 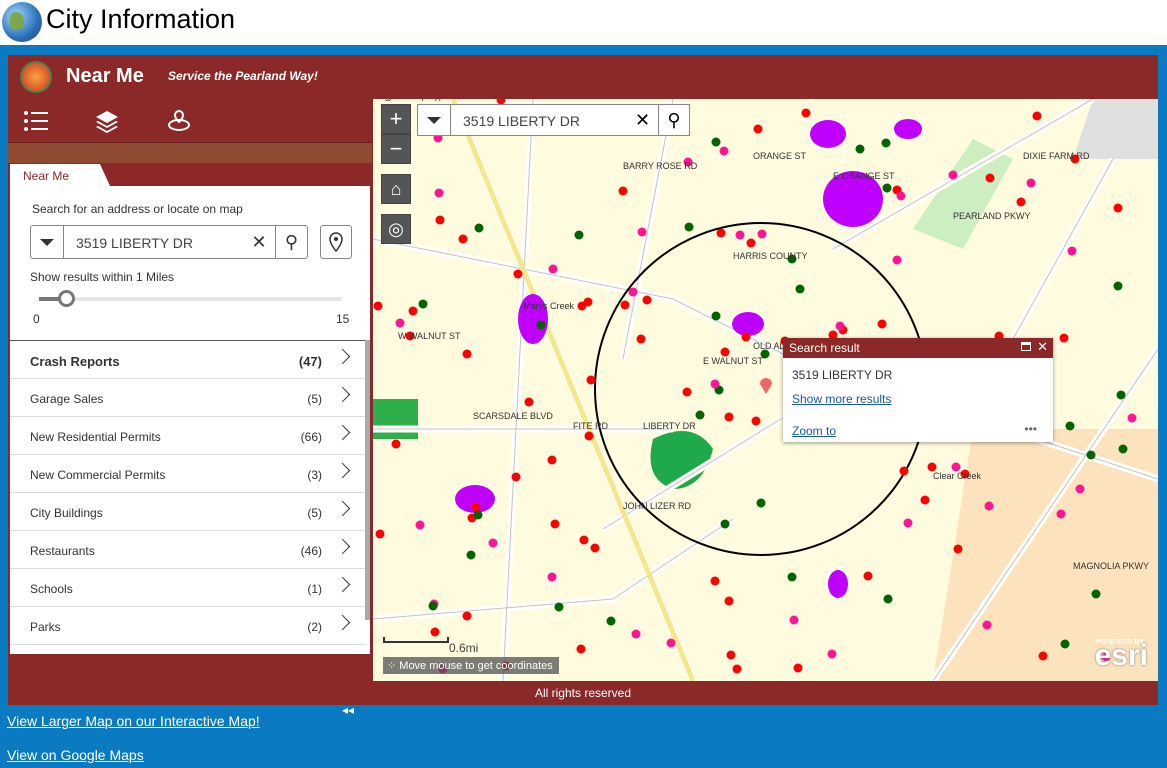 I want to click on list-scrollbar, so click(x=367, y=480).